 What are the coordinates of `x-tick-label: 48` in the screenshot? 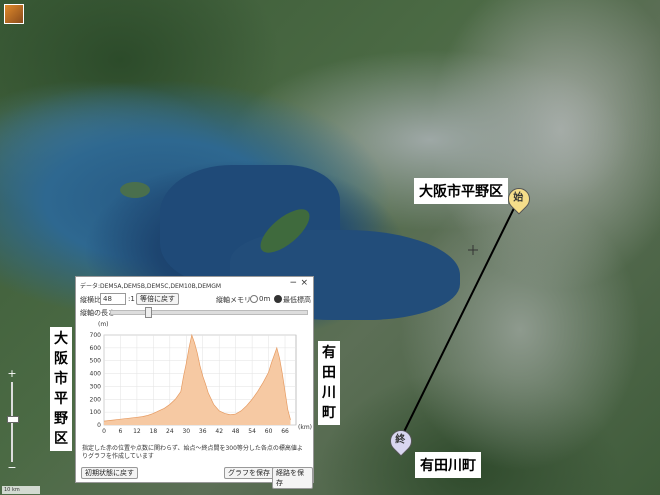 It's located at (236, 431).